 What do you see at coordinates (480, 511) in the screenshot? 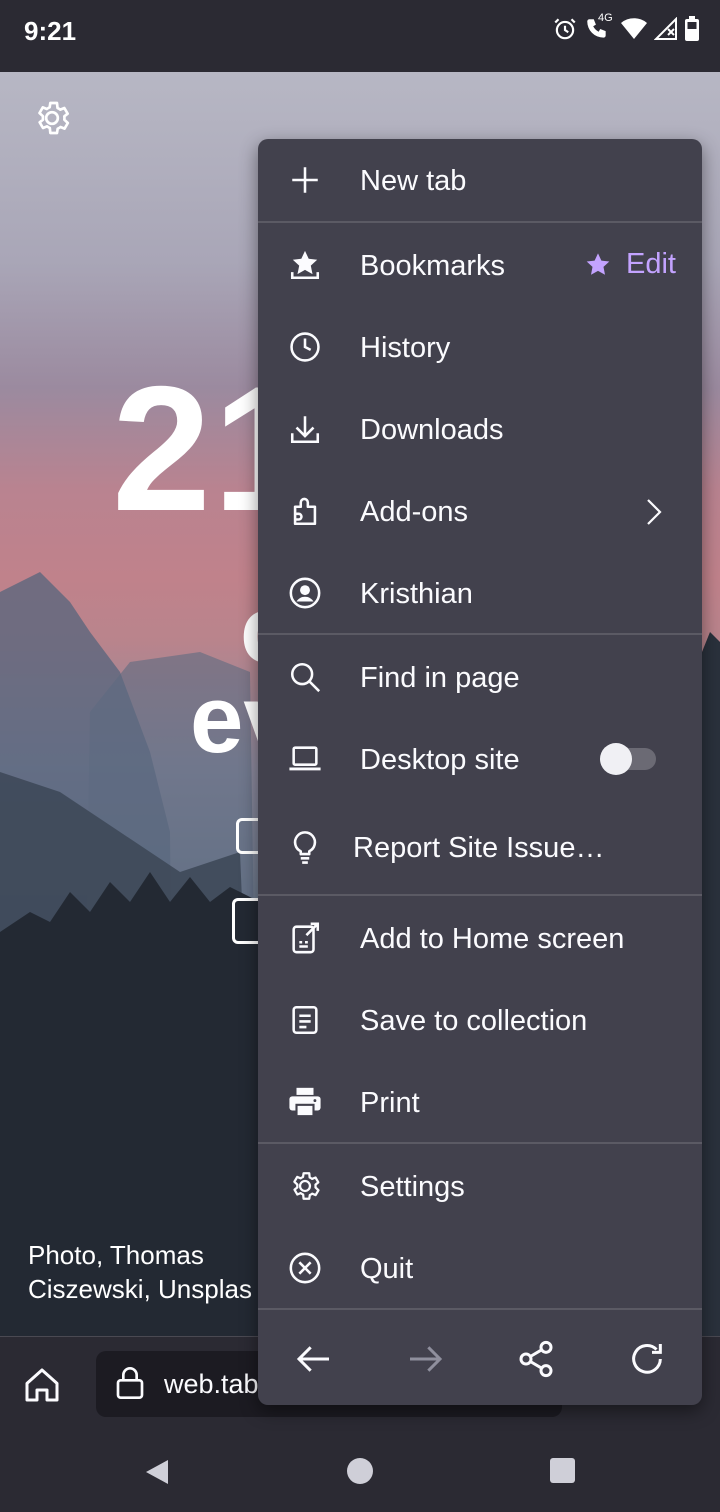
I see `menu-item-addons: Add-ons` at bounding box center [480, 511].